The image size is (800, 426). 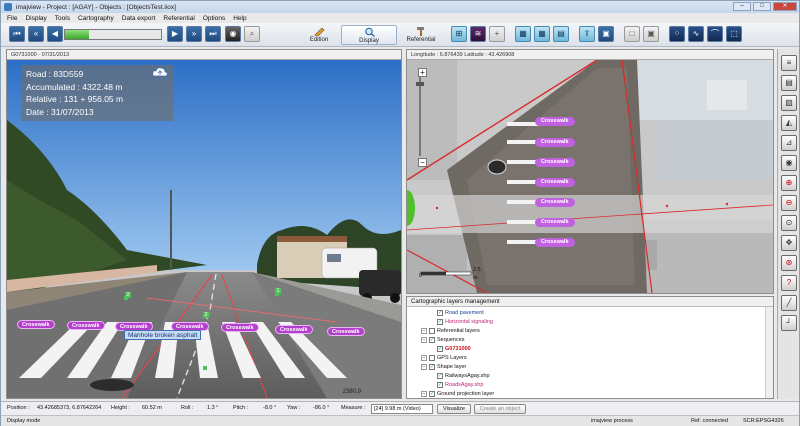 I want to click on add-tool-icon: +, so click(x=497, y=34).